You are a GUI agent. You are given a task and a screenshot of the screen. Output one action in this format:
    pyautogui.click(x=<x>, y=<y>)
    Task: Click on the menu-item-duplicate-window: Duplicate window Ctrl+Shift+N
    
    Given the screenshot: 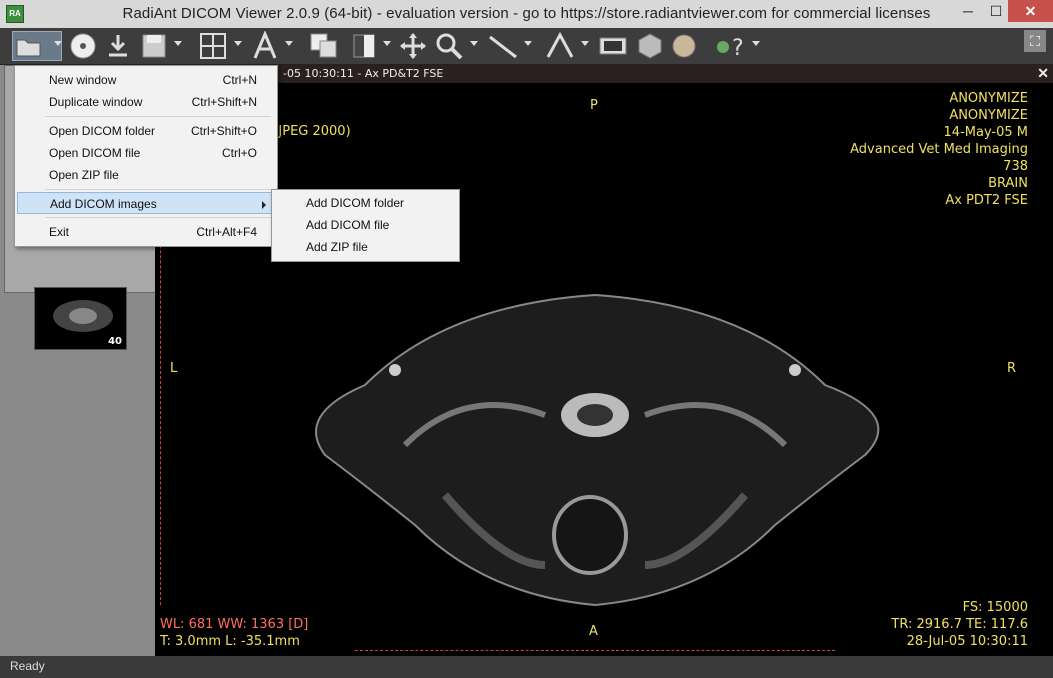 What is the action you would take?
    pyautogui.click(x=146, y=102)
    